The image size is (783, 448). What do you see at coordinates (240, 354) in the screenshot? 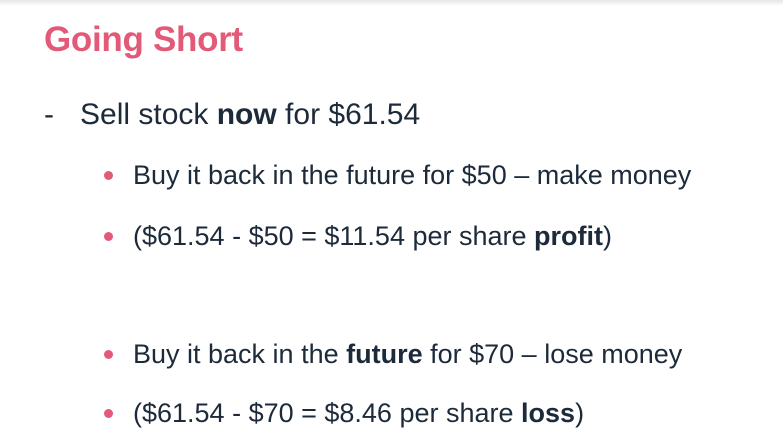
I see `bullet-text-pre: Buy it back in the` at bounding box center [240, 354].